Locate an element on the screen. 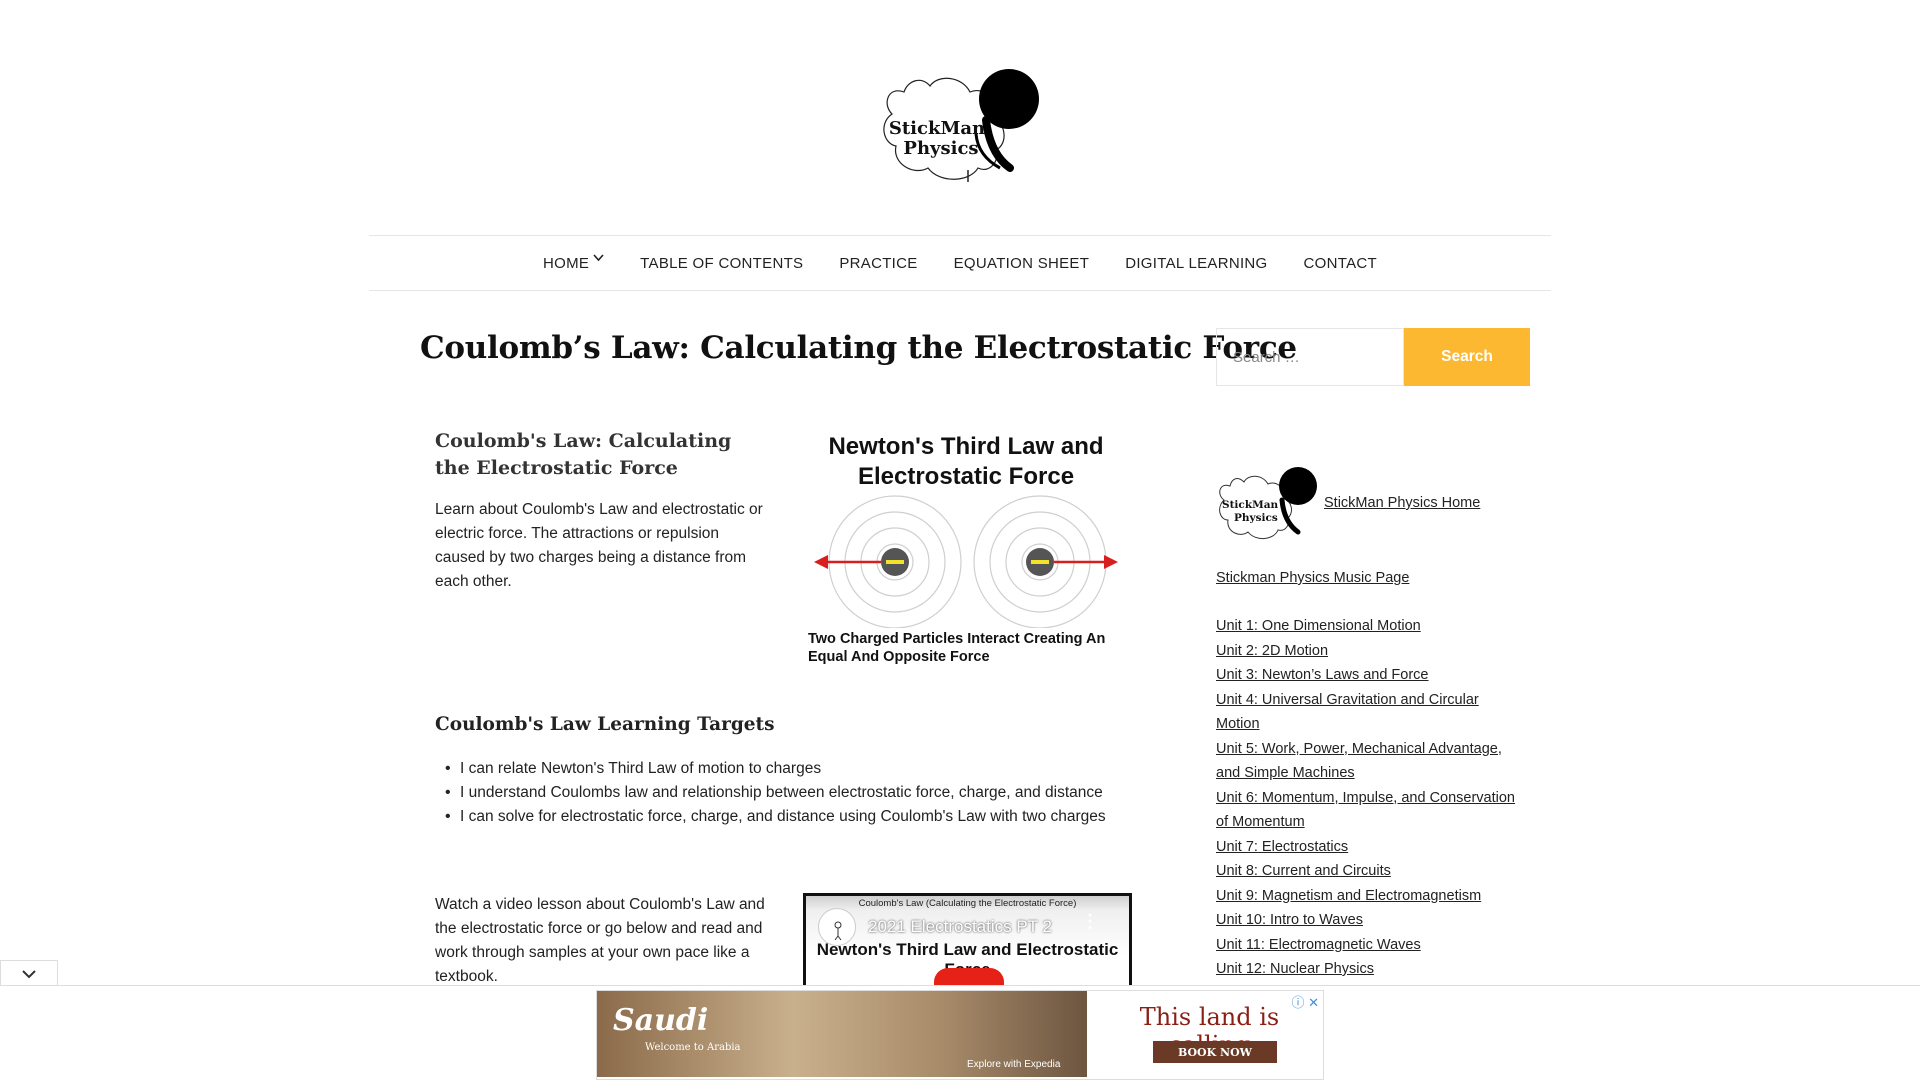 This screenshot has height=1080, width=1920. list-item: Unit 2: 2D Motion is located at coordinates (1371, 651).